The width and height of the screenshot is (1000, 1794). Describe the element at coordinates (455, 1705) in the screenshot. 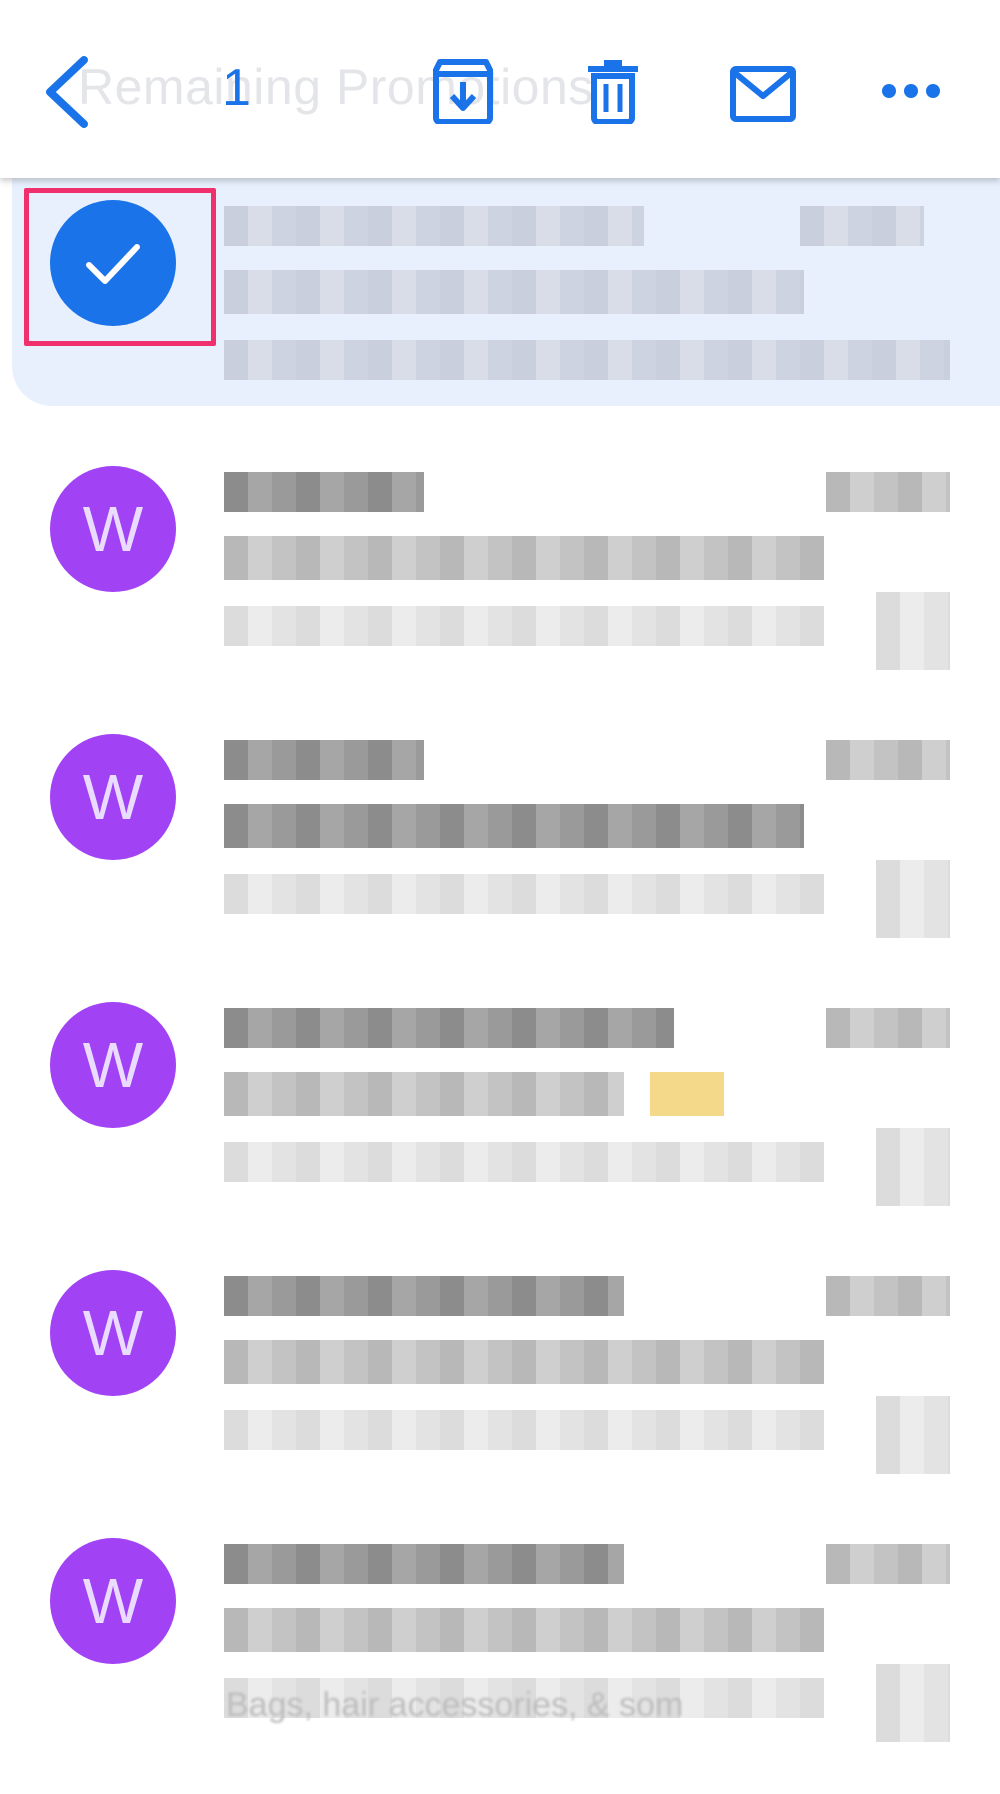

I see `message-snippet: Bags, hair accessories, & som` at that location.